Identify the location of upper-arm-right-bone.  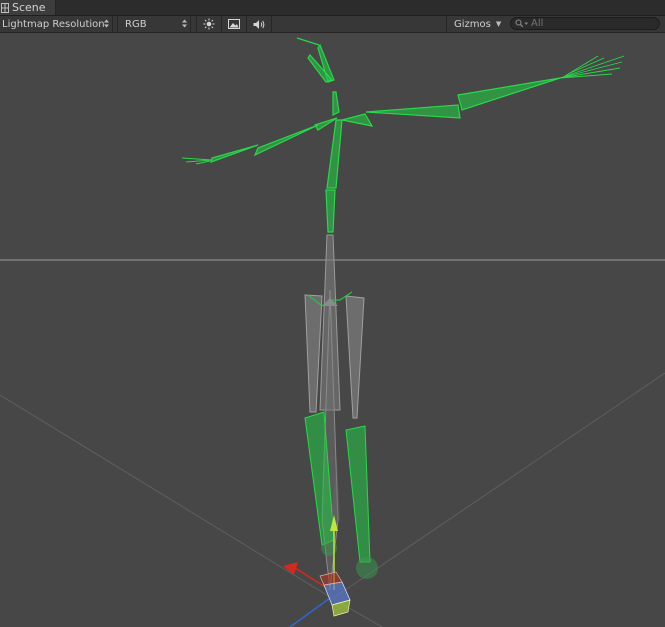
(413, 111).